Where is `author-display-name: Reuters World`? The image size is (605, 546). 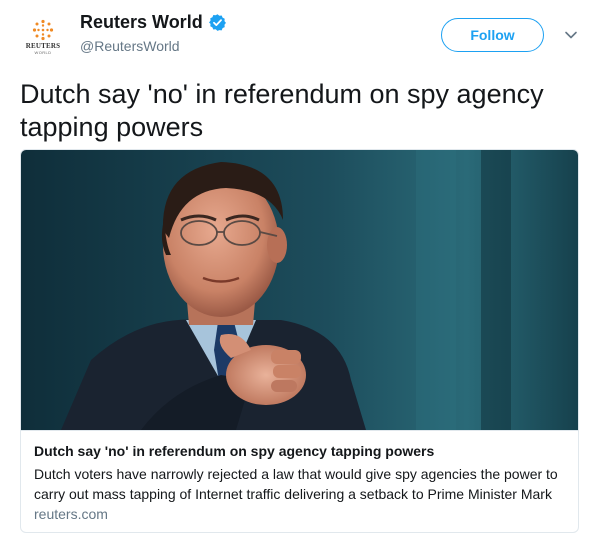
author-display-name: Reuters World is located at coordinates (141, 22).